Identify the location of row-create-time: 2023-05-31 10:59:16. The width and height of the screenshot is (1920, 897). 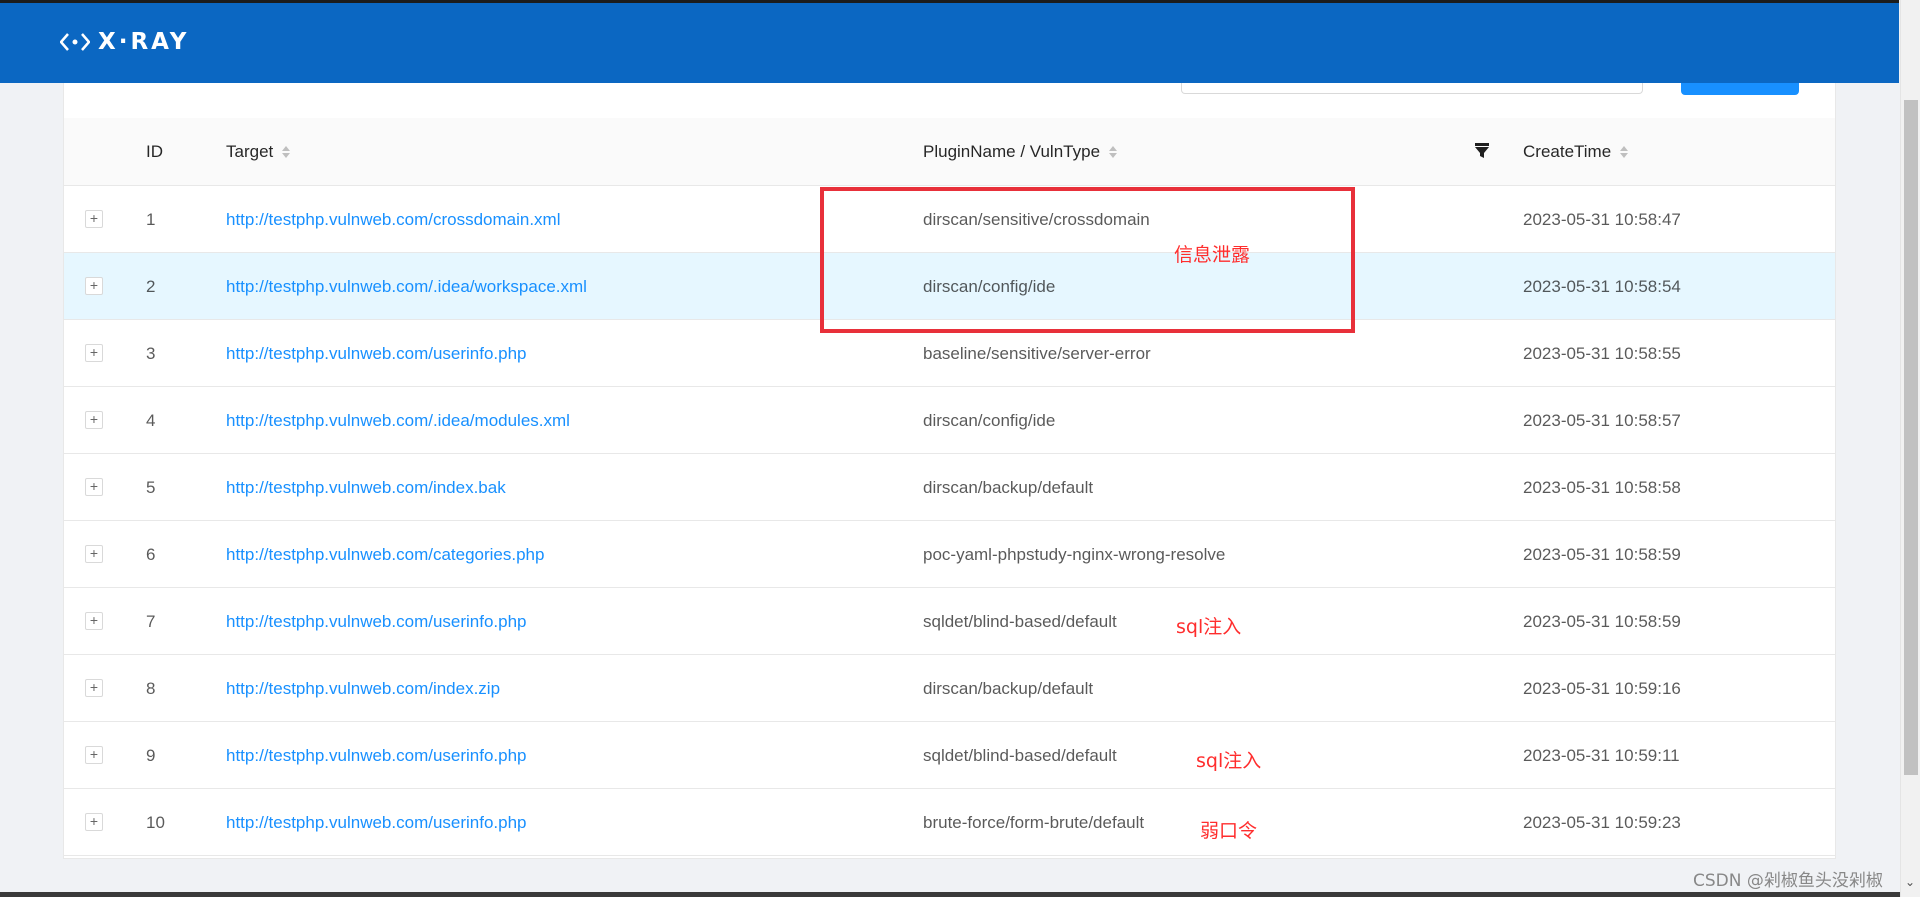
(1602, 688).